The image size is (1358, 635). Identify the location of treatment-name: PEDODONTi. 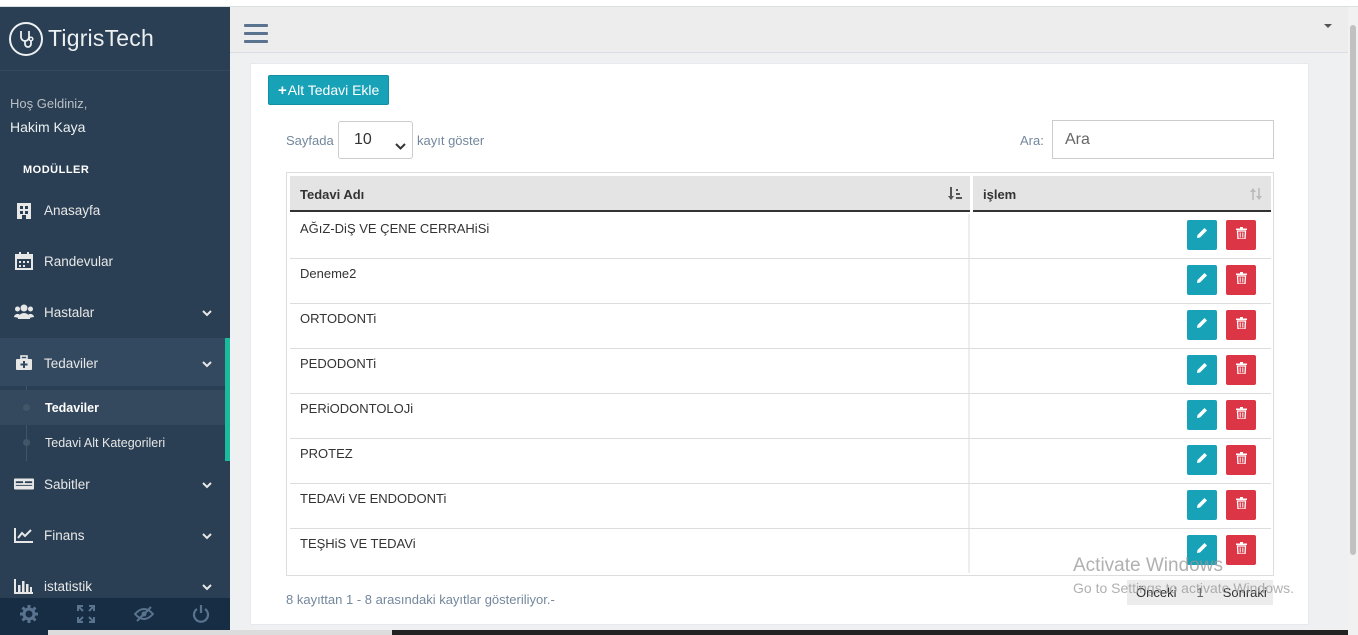
(338, 363).